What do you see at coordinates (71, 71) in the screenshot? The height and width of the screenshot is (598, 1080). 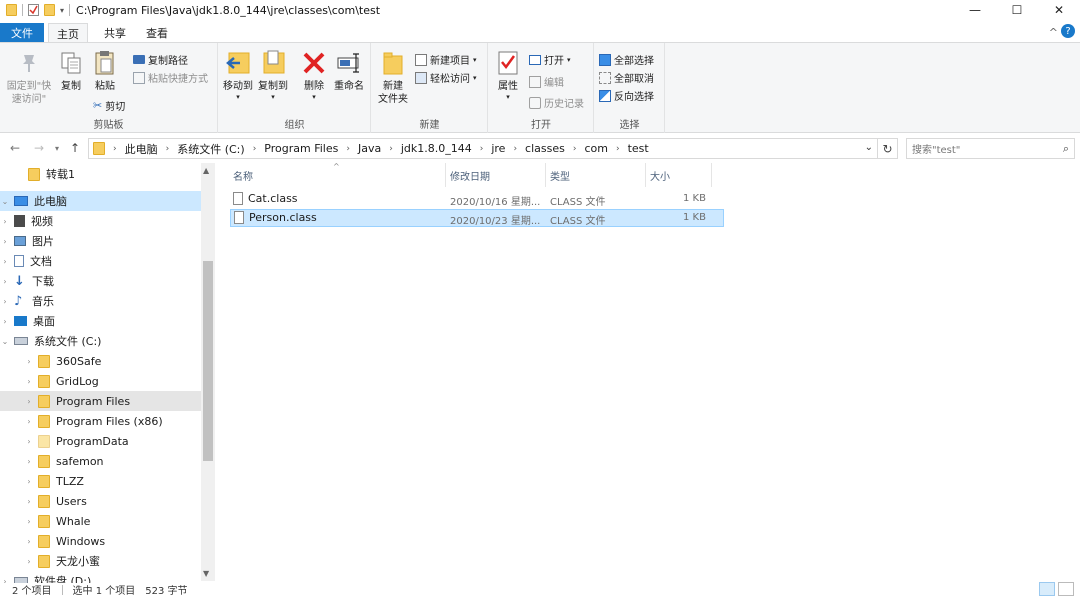 I see `copy-button: 复制` at bounding box center [71, 71].